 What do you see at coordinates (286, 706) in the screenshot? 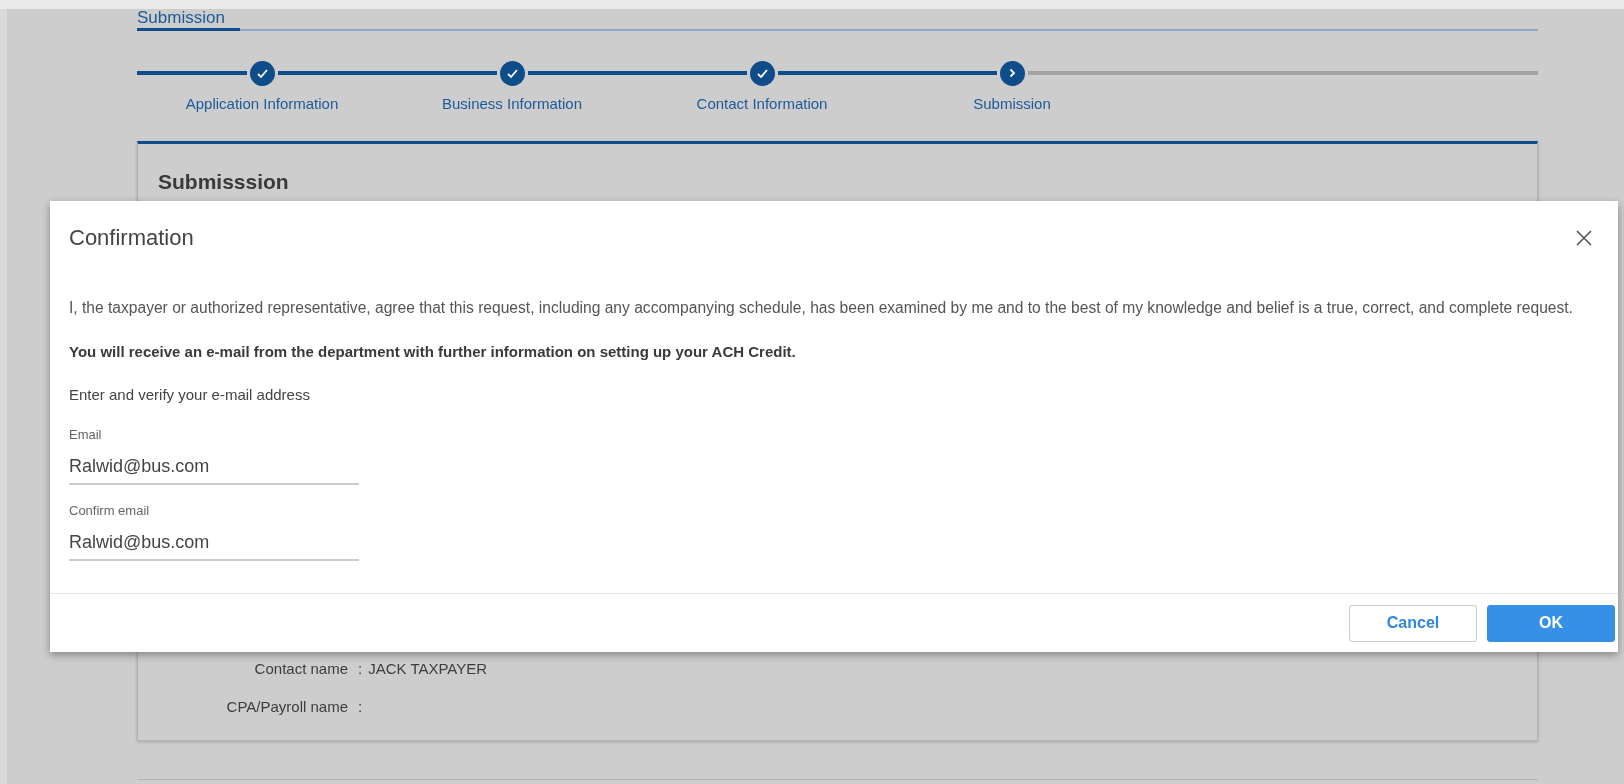
I see `field-label: CPA/Payroll name` at bounding box center [286, 706].